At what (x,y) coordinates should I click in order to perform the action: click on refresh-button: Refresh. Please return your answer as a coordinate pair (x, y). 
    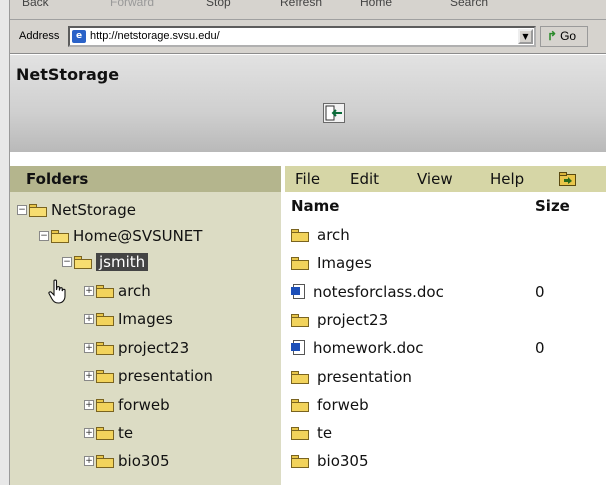
    Looking at the image, I should click on (301, 4).